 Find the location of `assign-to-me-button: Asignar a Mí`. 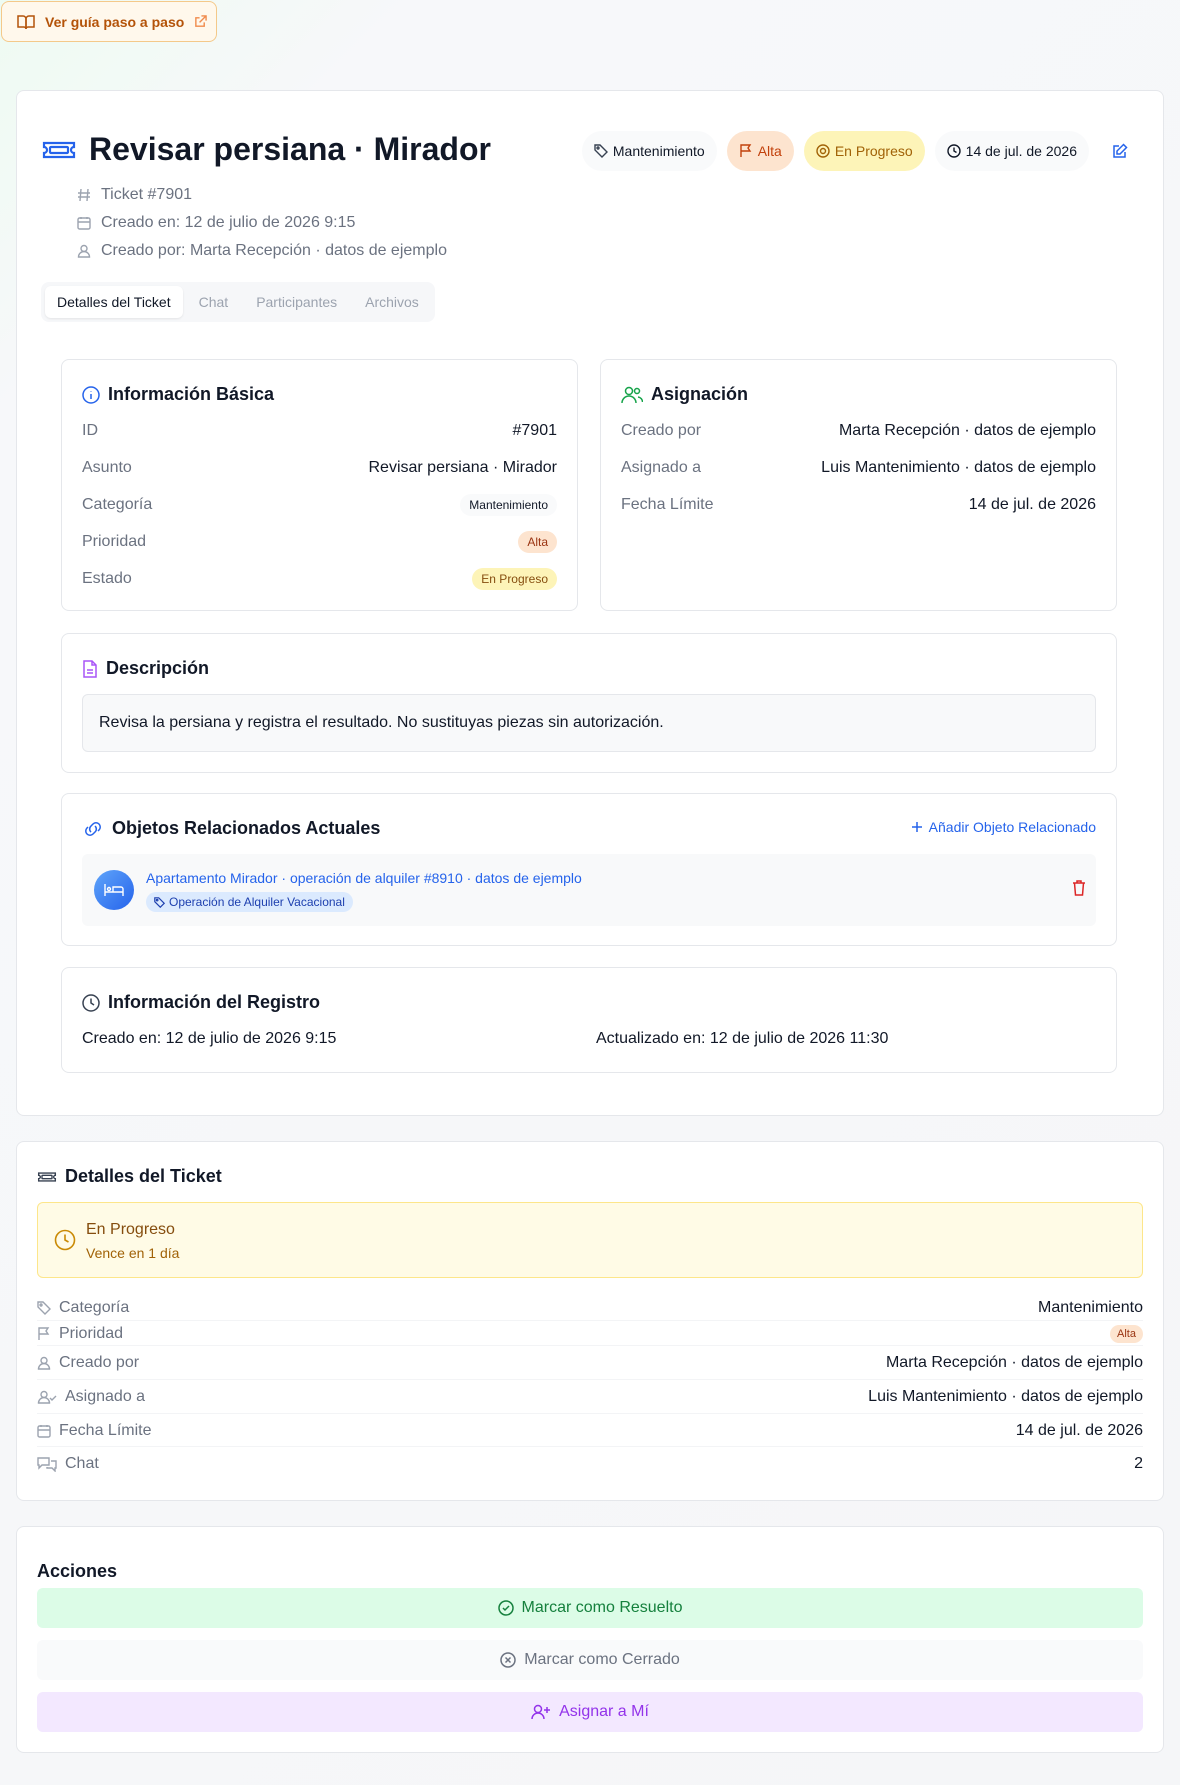

assign-to-me-button: Asignar a Mí is located at coordinates (590, 1712).